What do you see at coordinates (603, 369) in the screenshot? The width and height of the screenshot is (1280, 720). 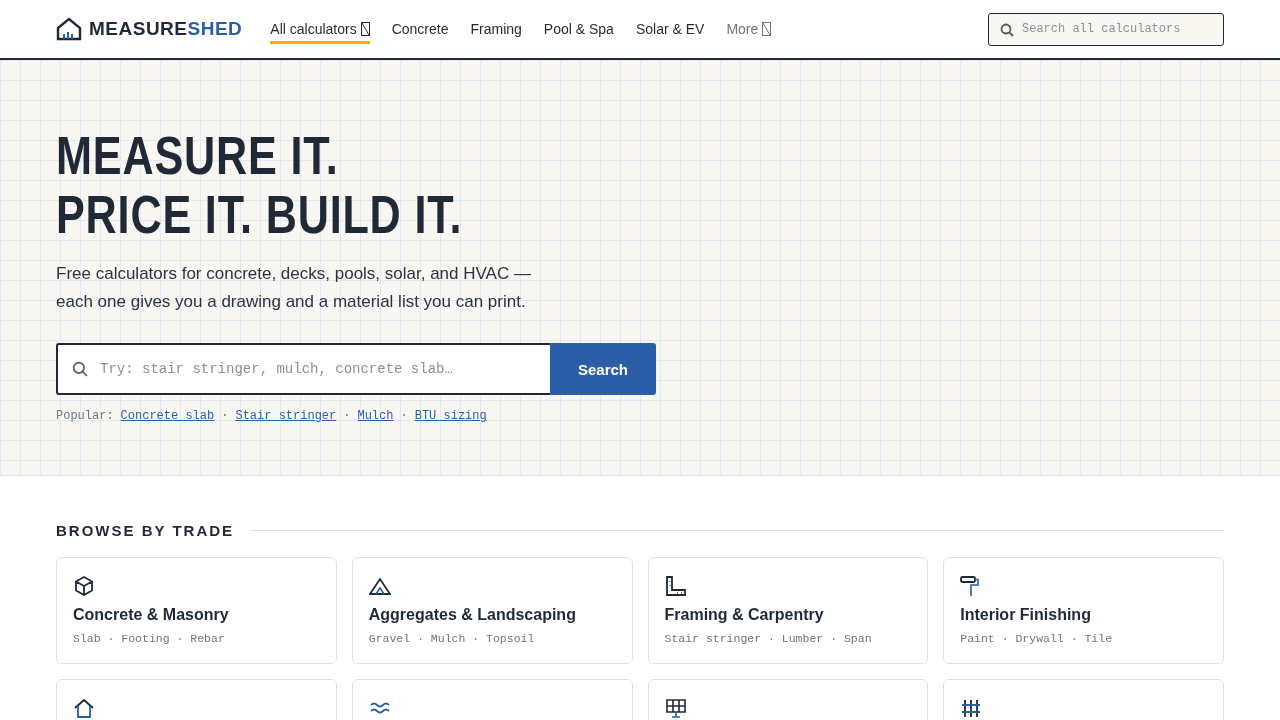 I see `search-button: Search` at bounding box center [603, 369].